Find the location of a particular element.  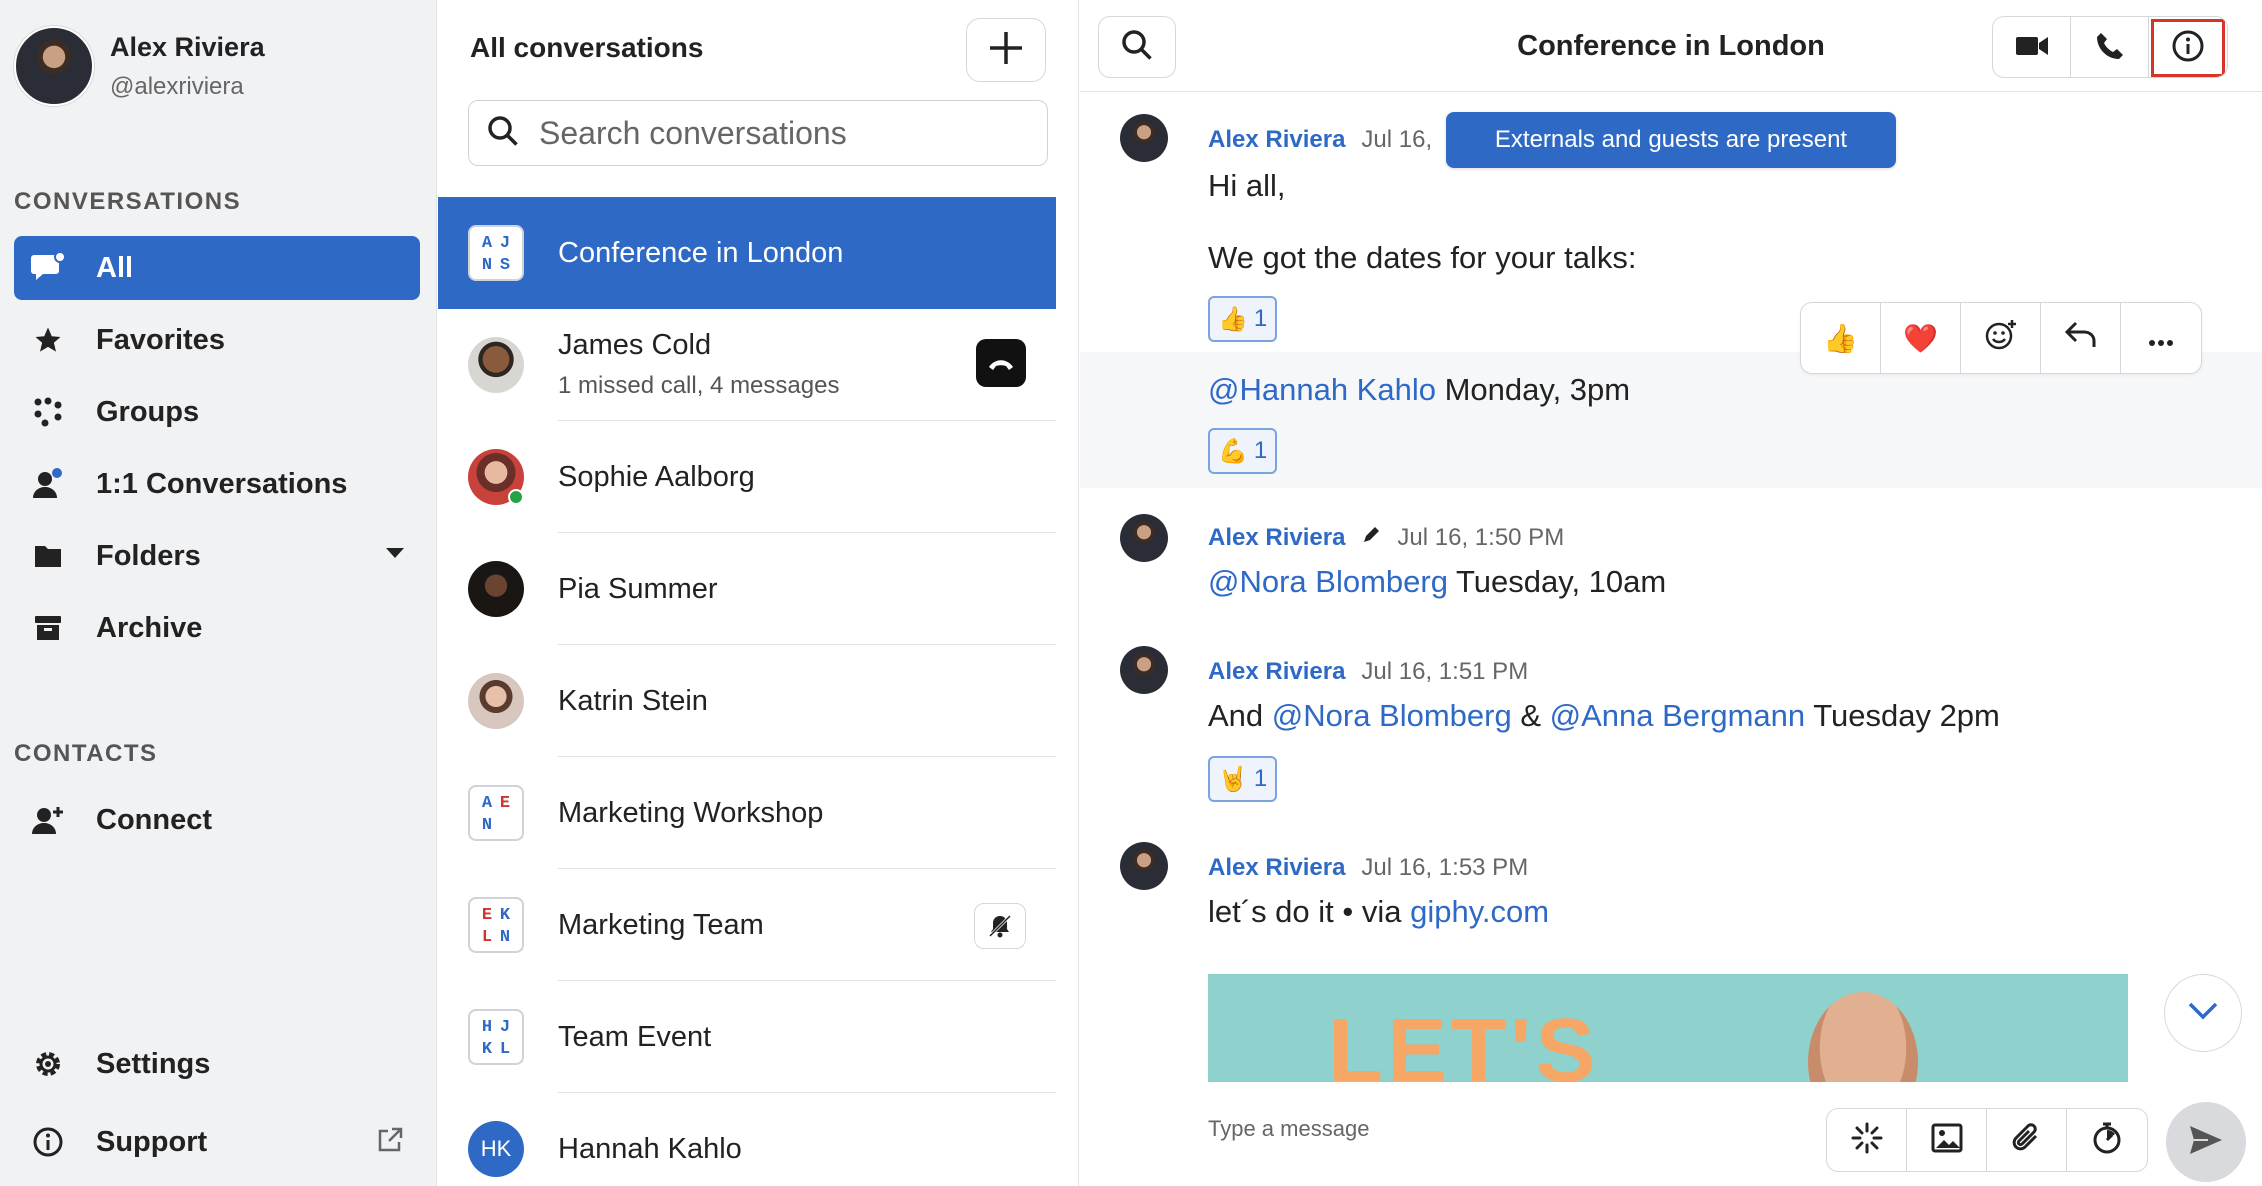

message-input is located at coordinates (1448, 1129).